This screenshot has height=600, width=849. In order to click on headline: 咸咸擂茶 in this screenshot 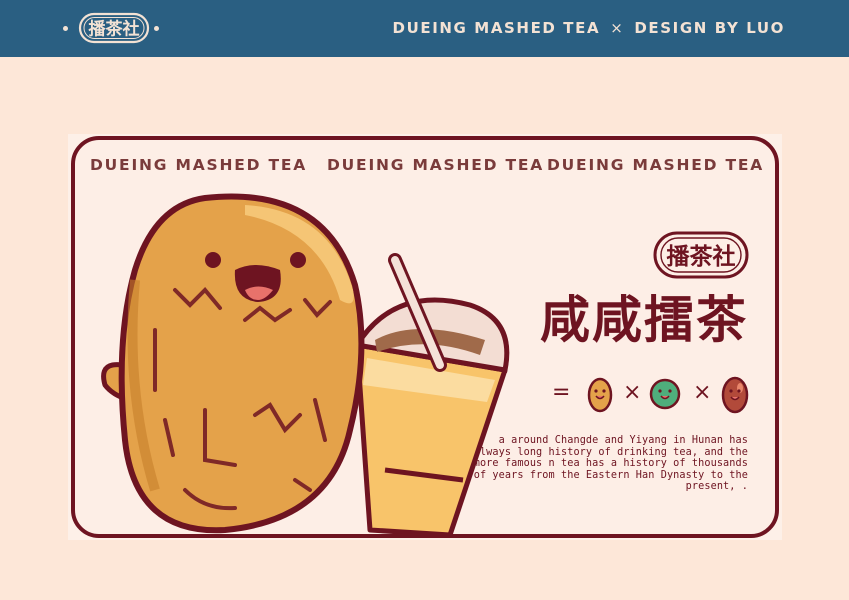, I will do `click(644, 319)`.